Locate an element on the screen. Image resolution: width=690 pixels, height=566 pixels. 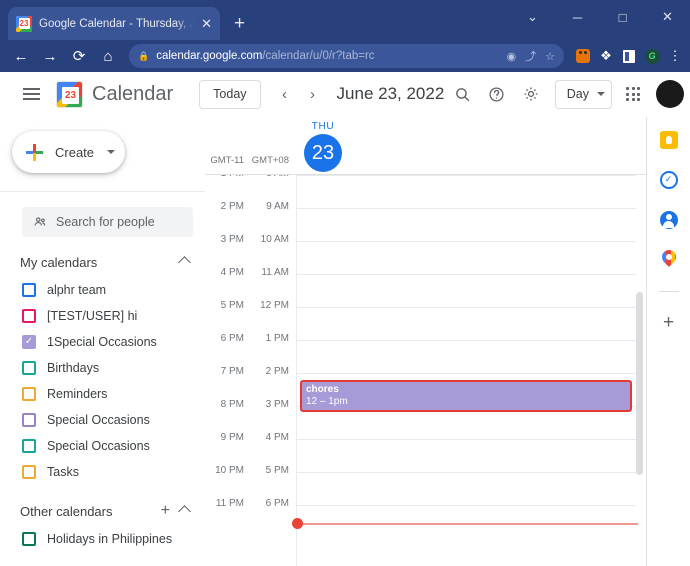
hour-row: 11 PM 6 PM is located at coordinates (425, 518).